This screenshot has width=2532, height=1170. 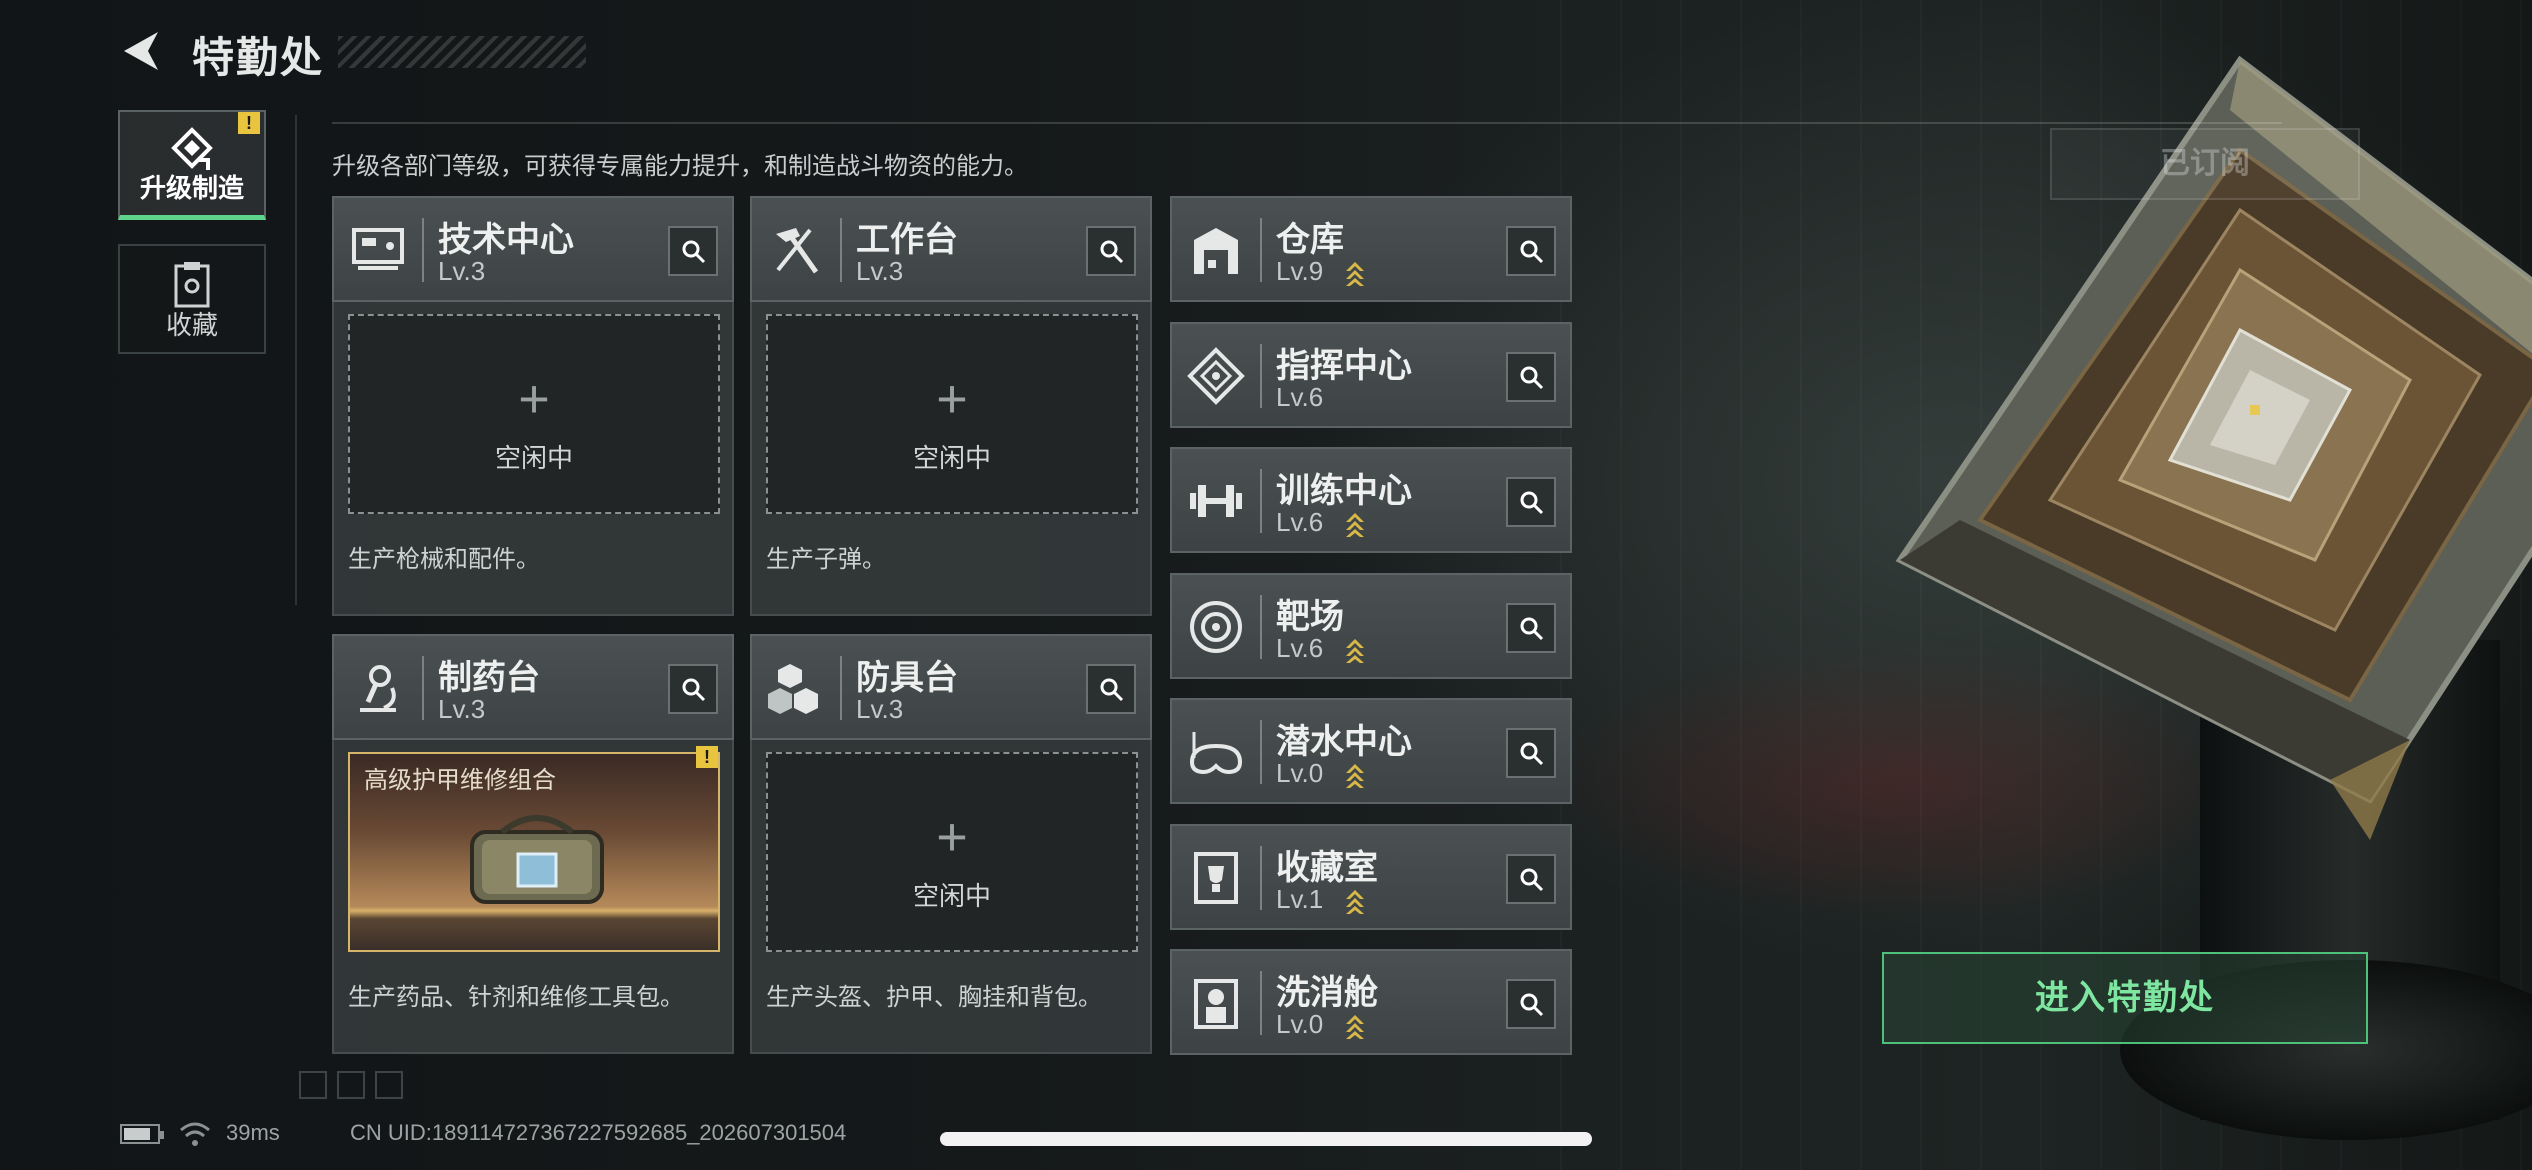 What do you see at coordinates (1216, 1004) in the screenshot?
I see `hazmat-icon` at bounding box center [1216, 1004].